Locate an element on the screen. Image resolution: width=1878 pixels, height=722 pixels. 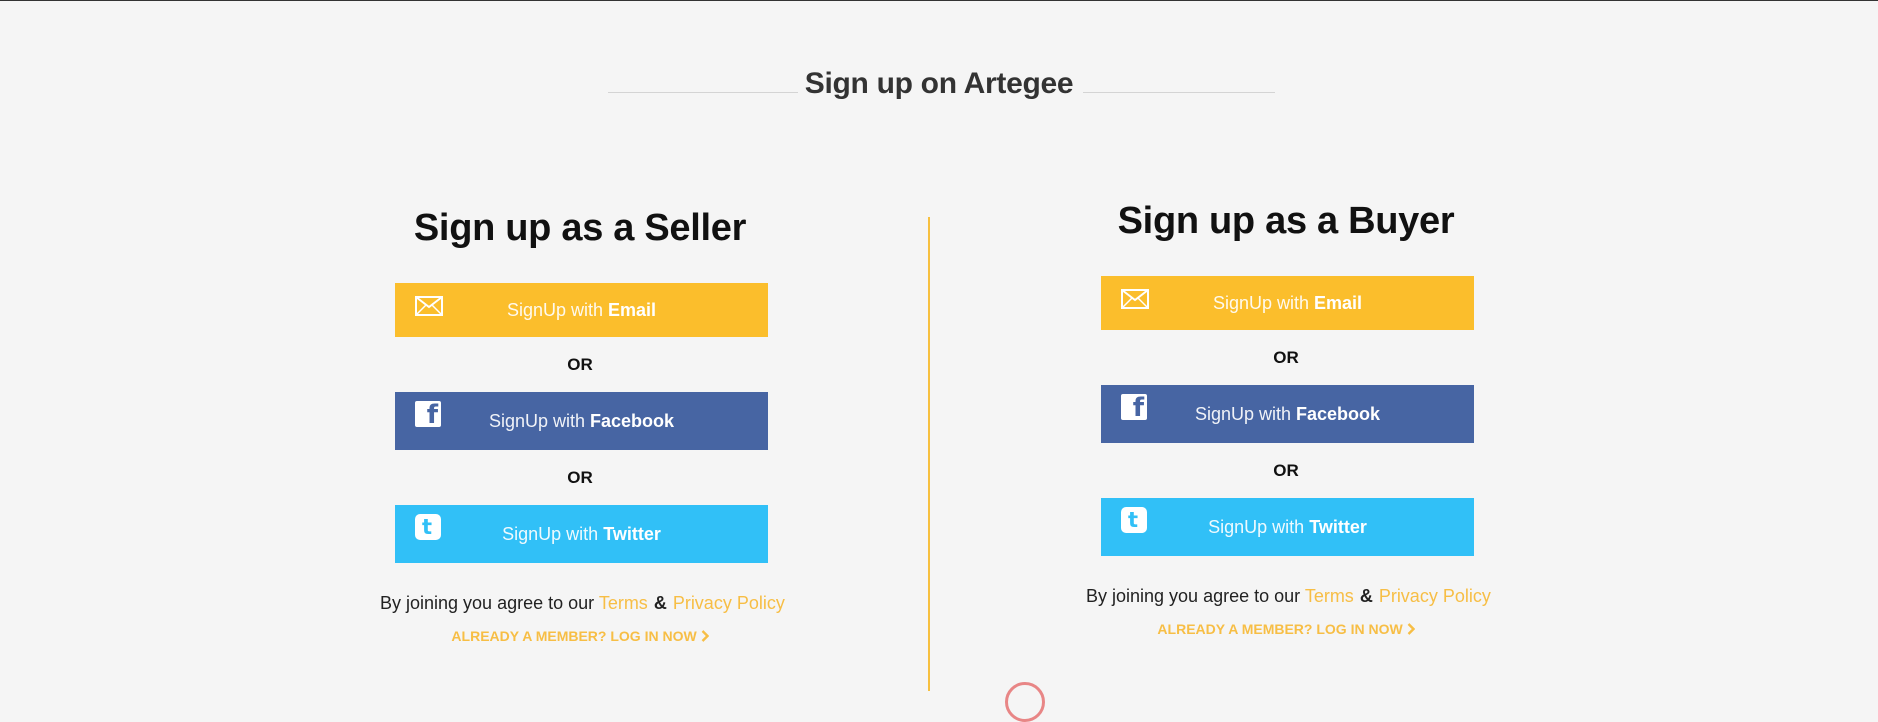
buyer-agree-text: By joining you agree to our is located at coordinates (1195, 596).